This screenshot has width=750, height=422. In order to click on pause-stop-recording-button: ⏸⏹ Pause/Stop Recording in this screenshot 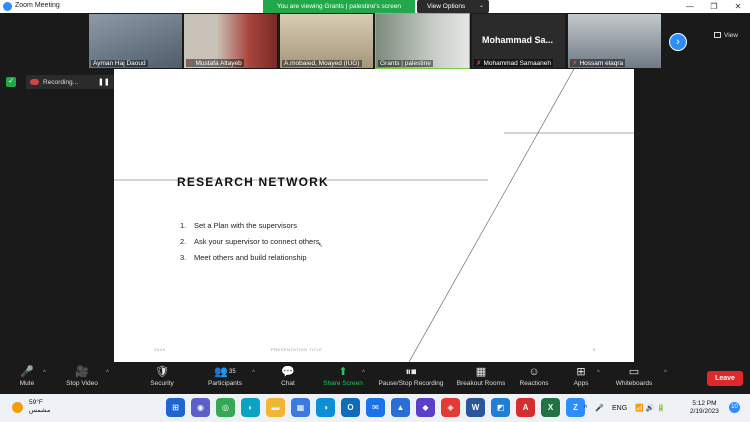, I will do `click(411, 379)`.